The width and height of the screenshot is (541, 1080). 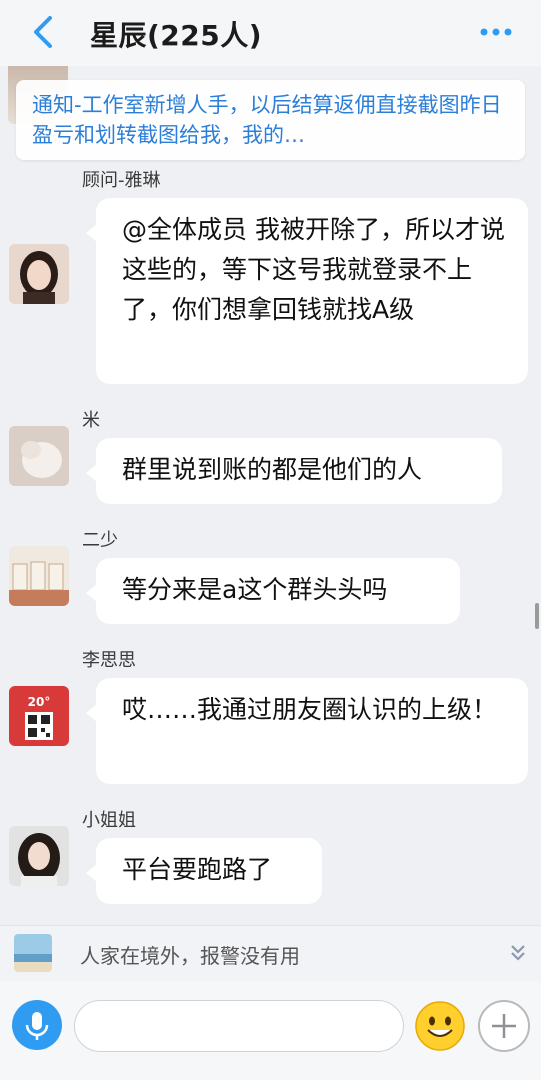 I want to click on preview-avatar, so click(x=33, y=953).